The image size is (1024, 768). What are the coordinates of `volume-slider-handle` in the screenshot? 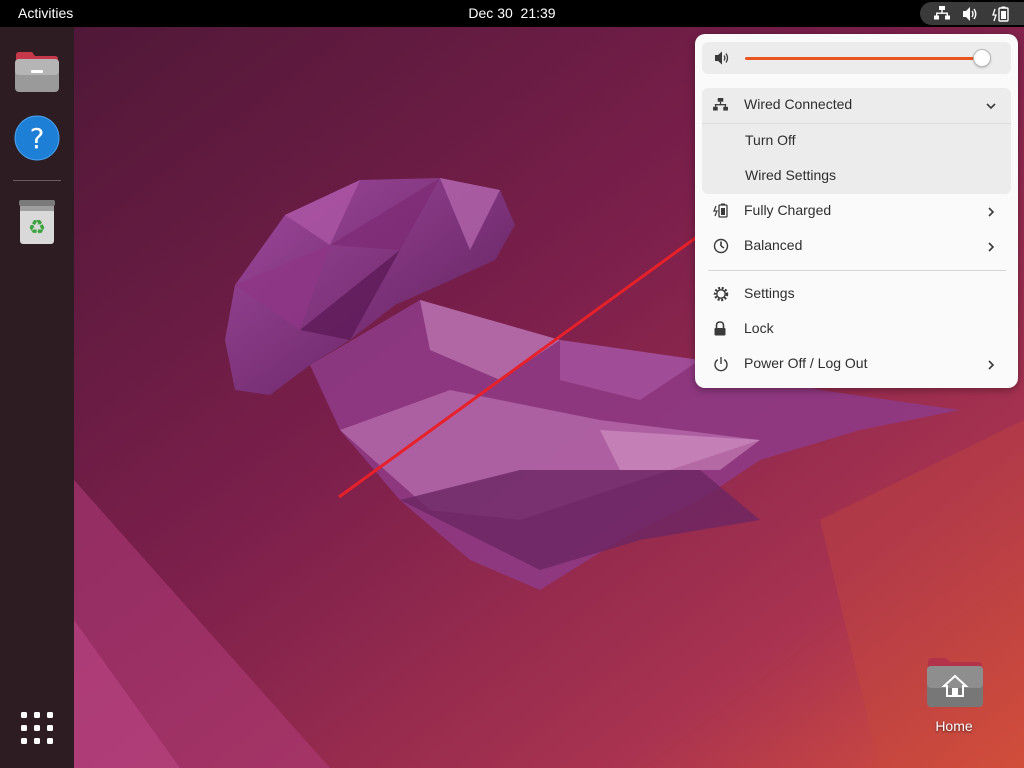 It's located at (982, 58).